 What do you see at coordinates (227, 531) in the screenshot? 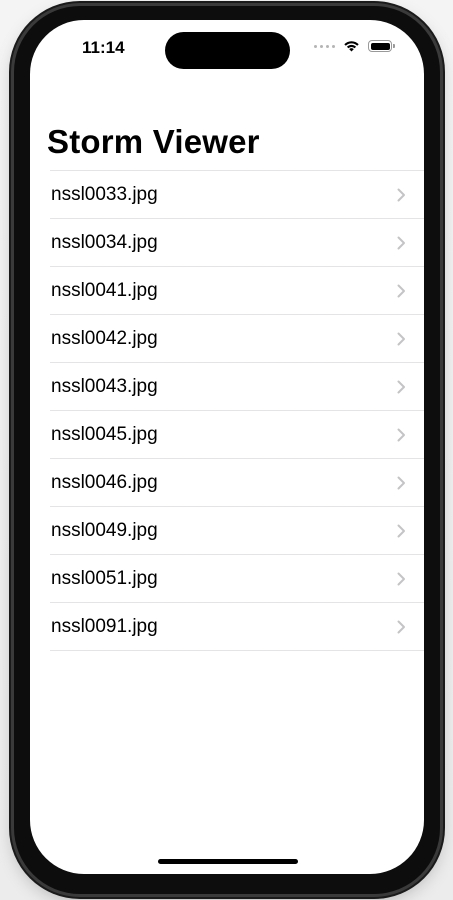
I see `table-row: nssl0049.jpg` at bounding box center [227, 531].